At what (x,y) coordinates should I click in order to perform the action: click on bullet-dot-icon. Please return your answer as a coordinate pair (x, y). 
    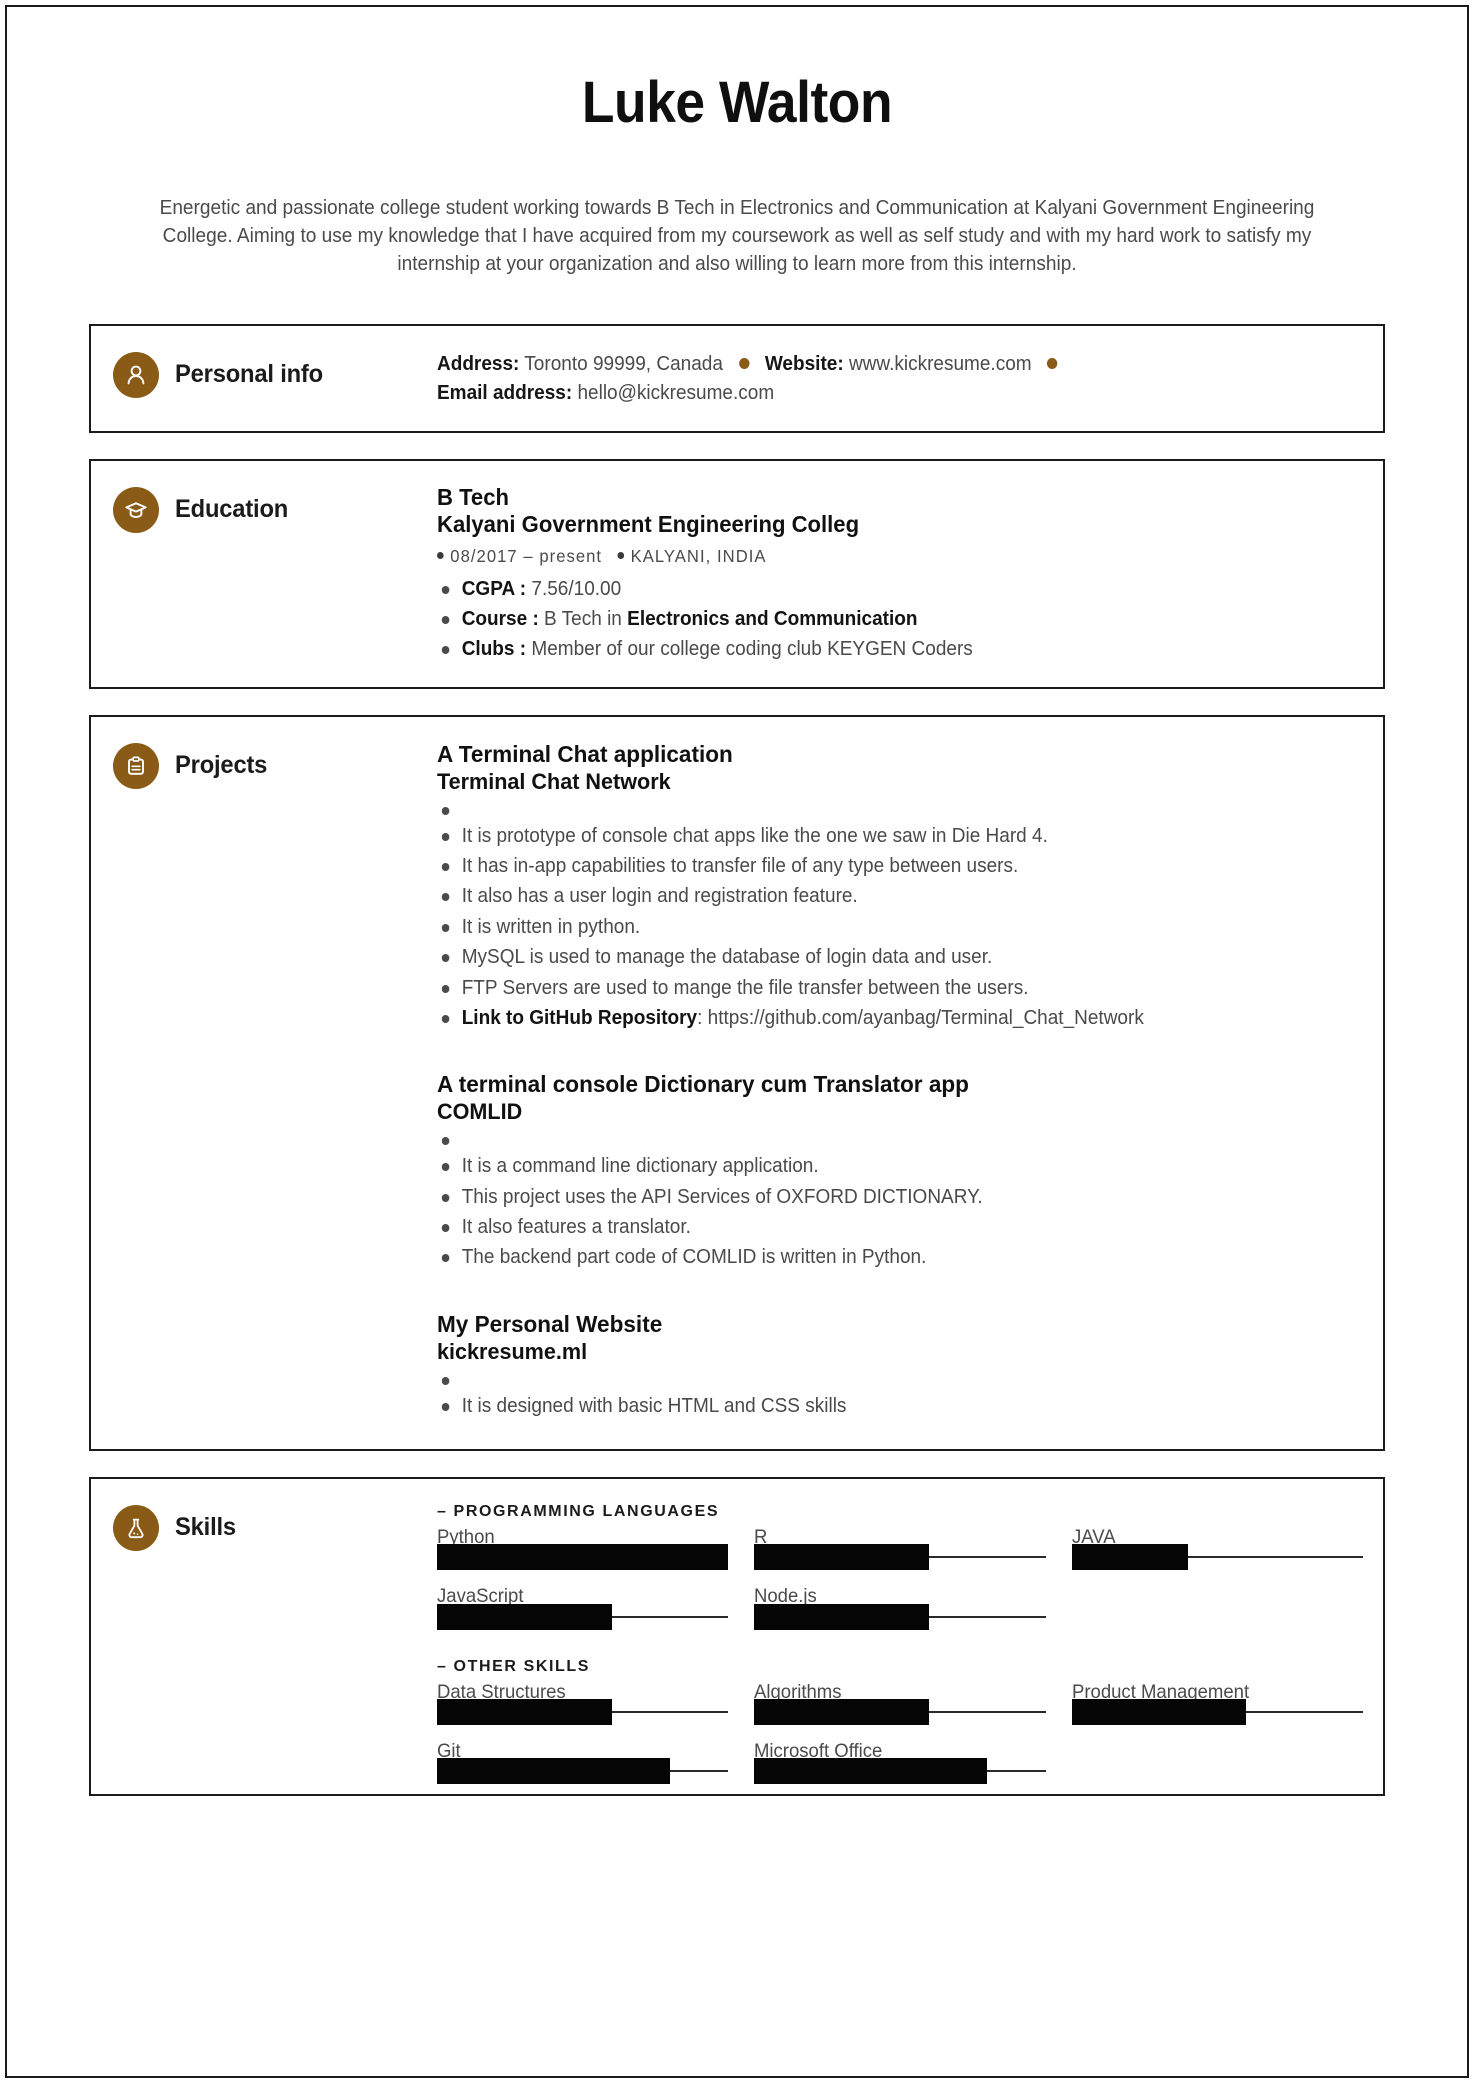
    Looking at the image, I should click on (440, 555).